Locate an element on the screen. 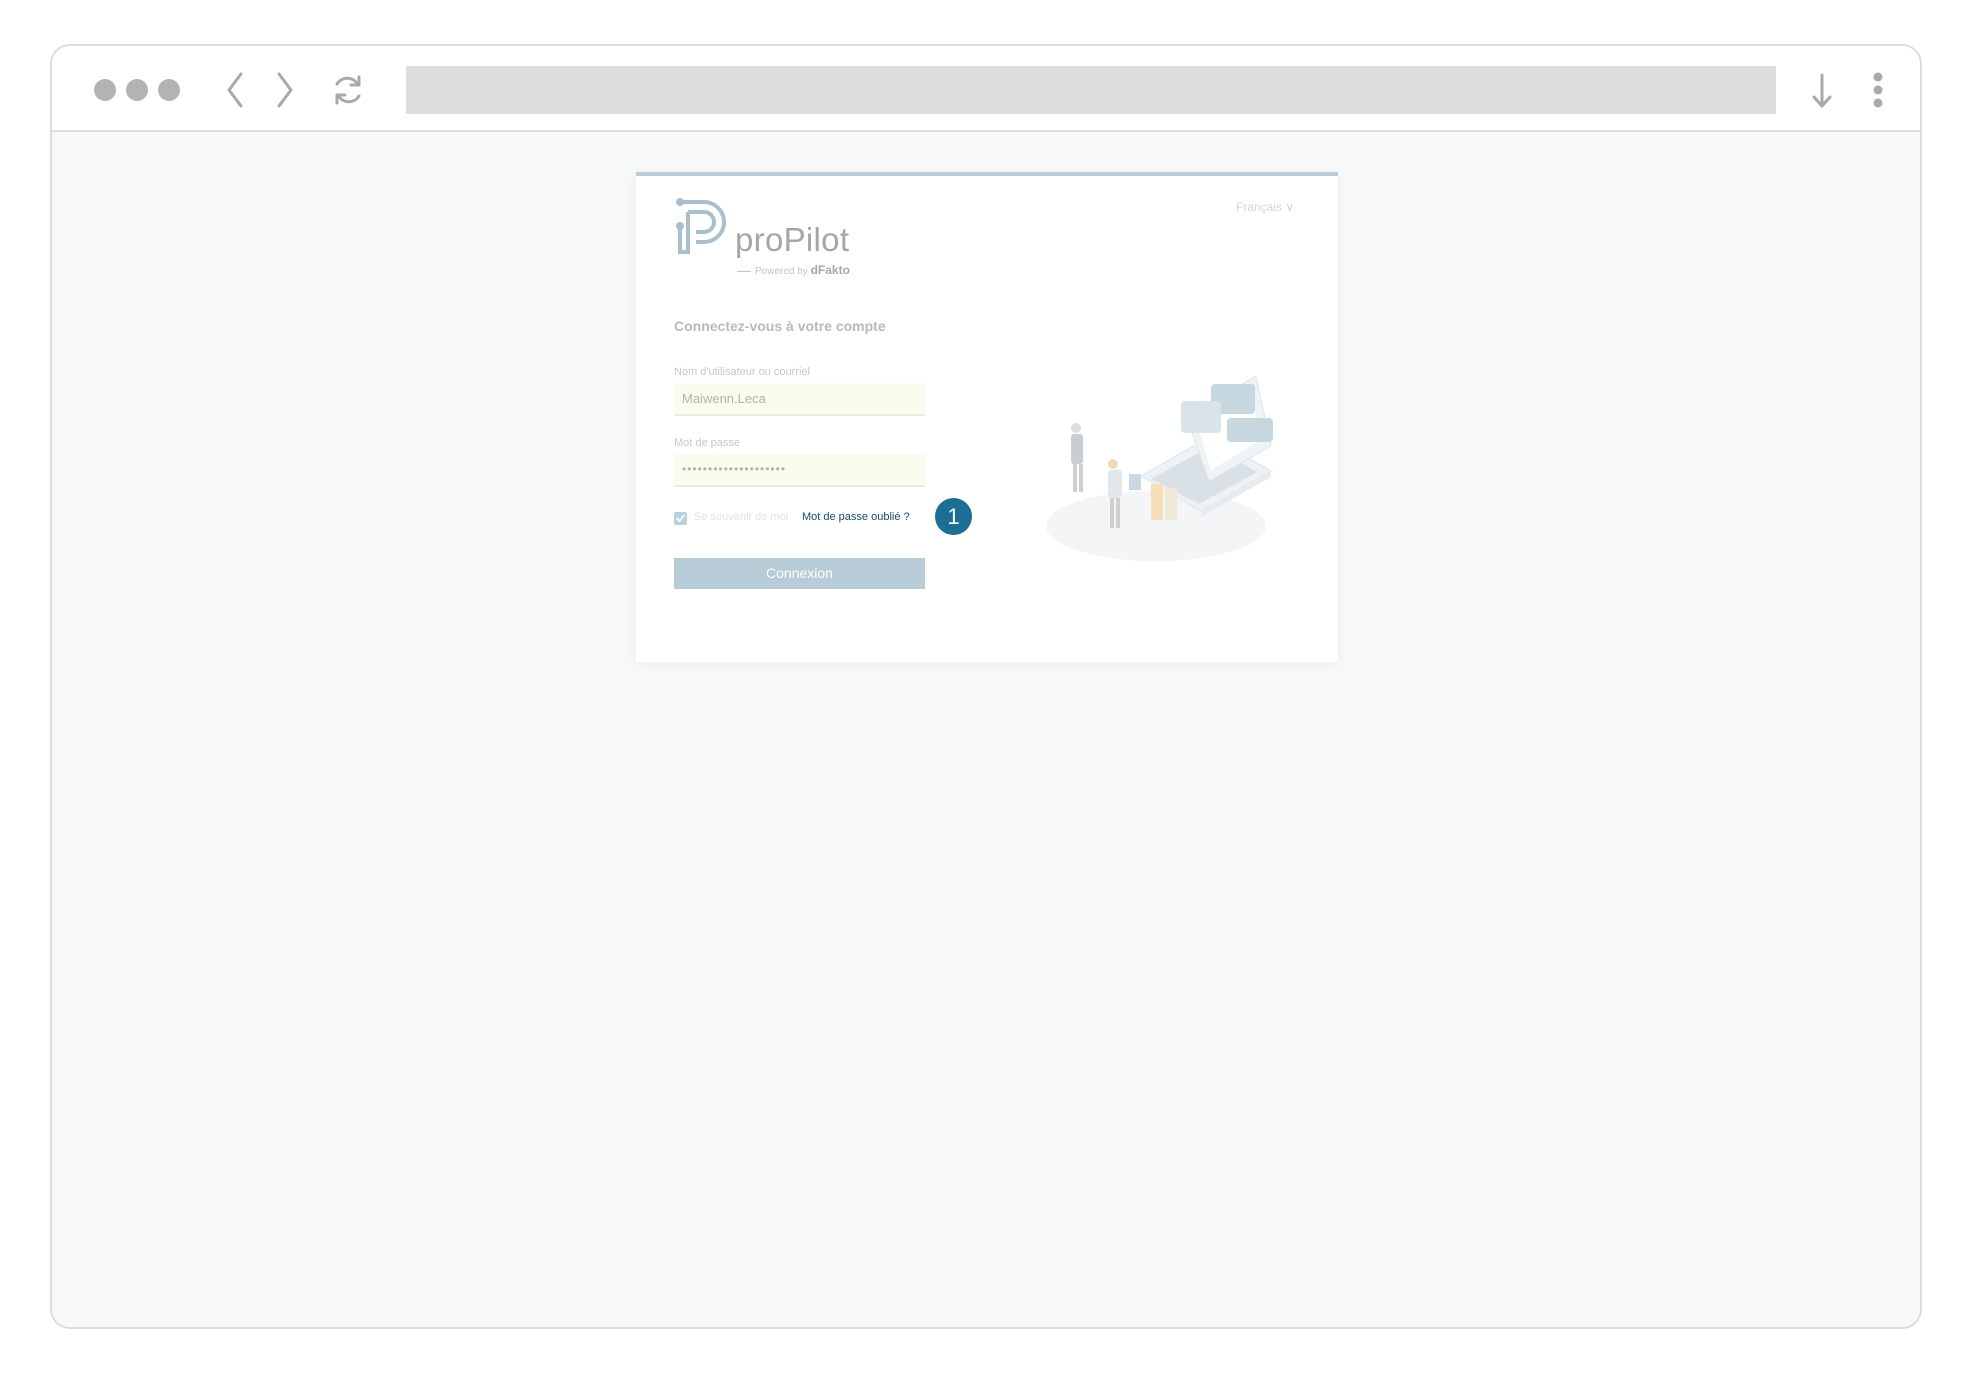  browser-toolbar is located at coordinates (986, 89).